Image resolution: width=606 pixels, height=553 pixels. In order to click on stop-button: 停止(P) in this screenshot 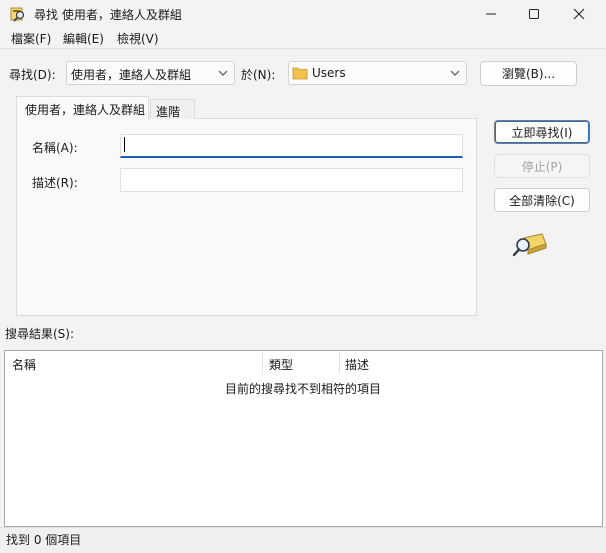, I will do `click(542, 166)`.